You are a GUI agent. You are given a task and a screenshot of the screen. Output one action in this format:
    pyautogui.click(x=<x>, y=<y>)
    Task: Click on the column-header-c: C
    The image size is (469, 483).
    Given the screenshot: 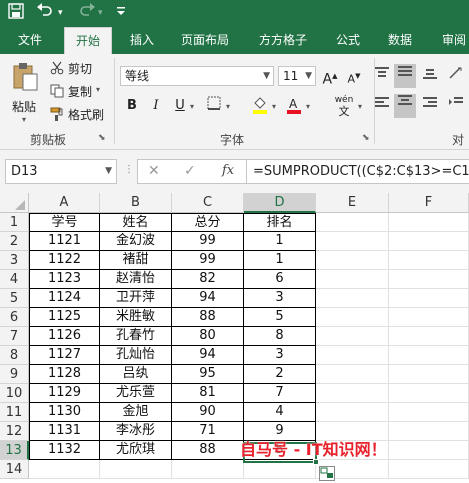 What is the action you would take?
    pyautogui.click(x=208, y=203)
    